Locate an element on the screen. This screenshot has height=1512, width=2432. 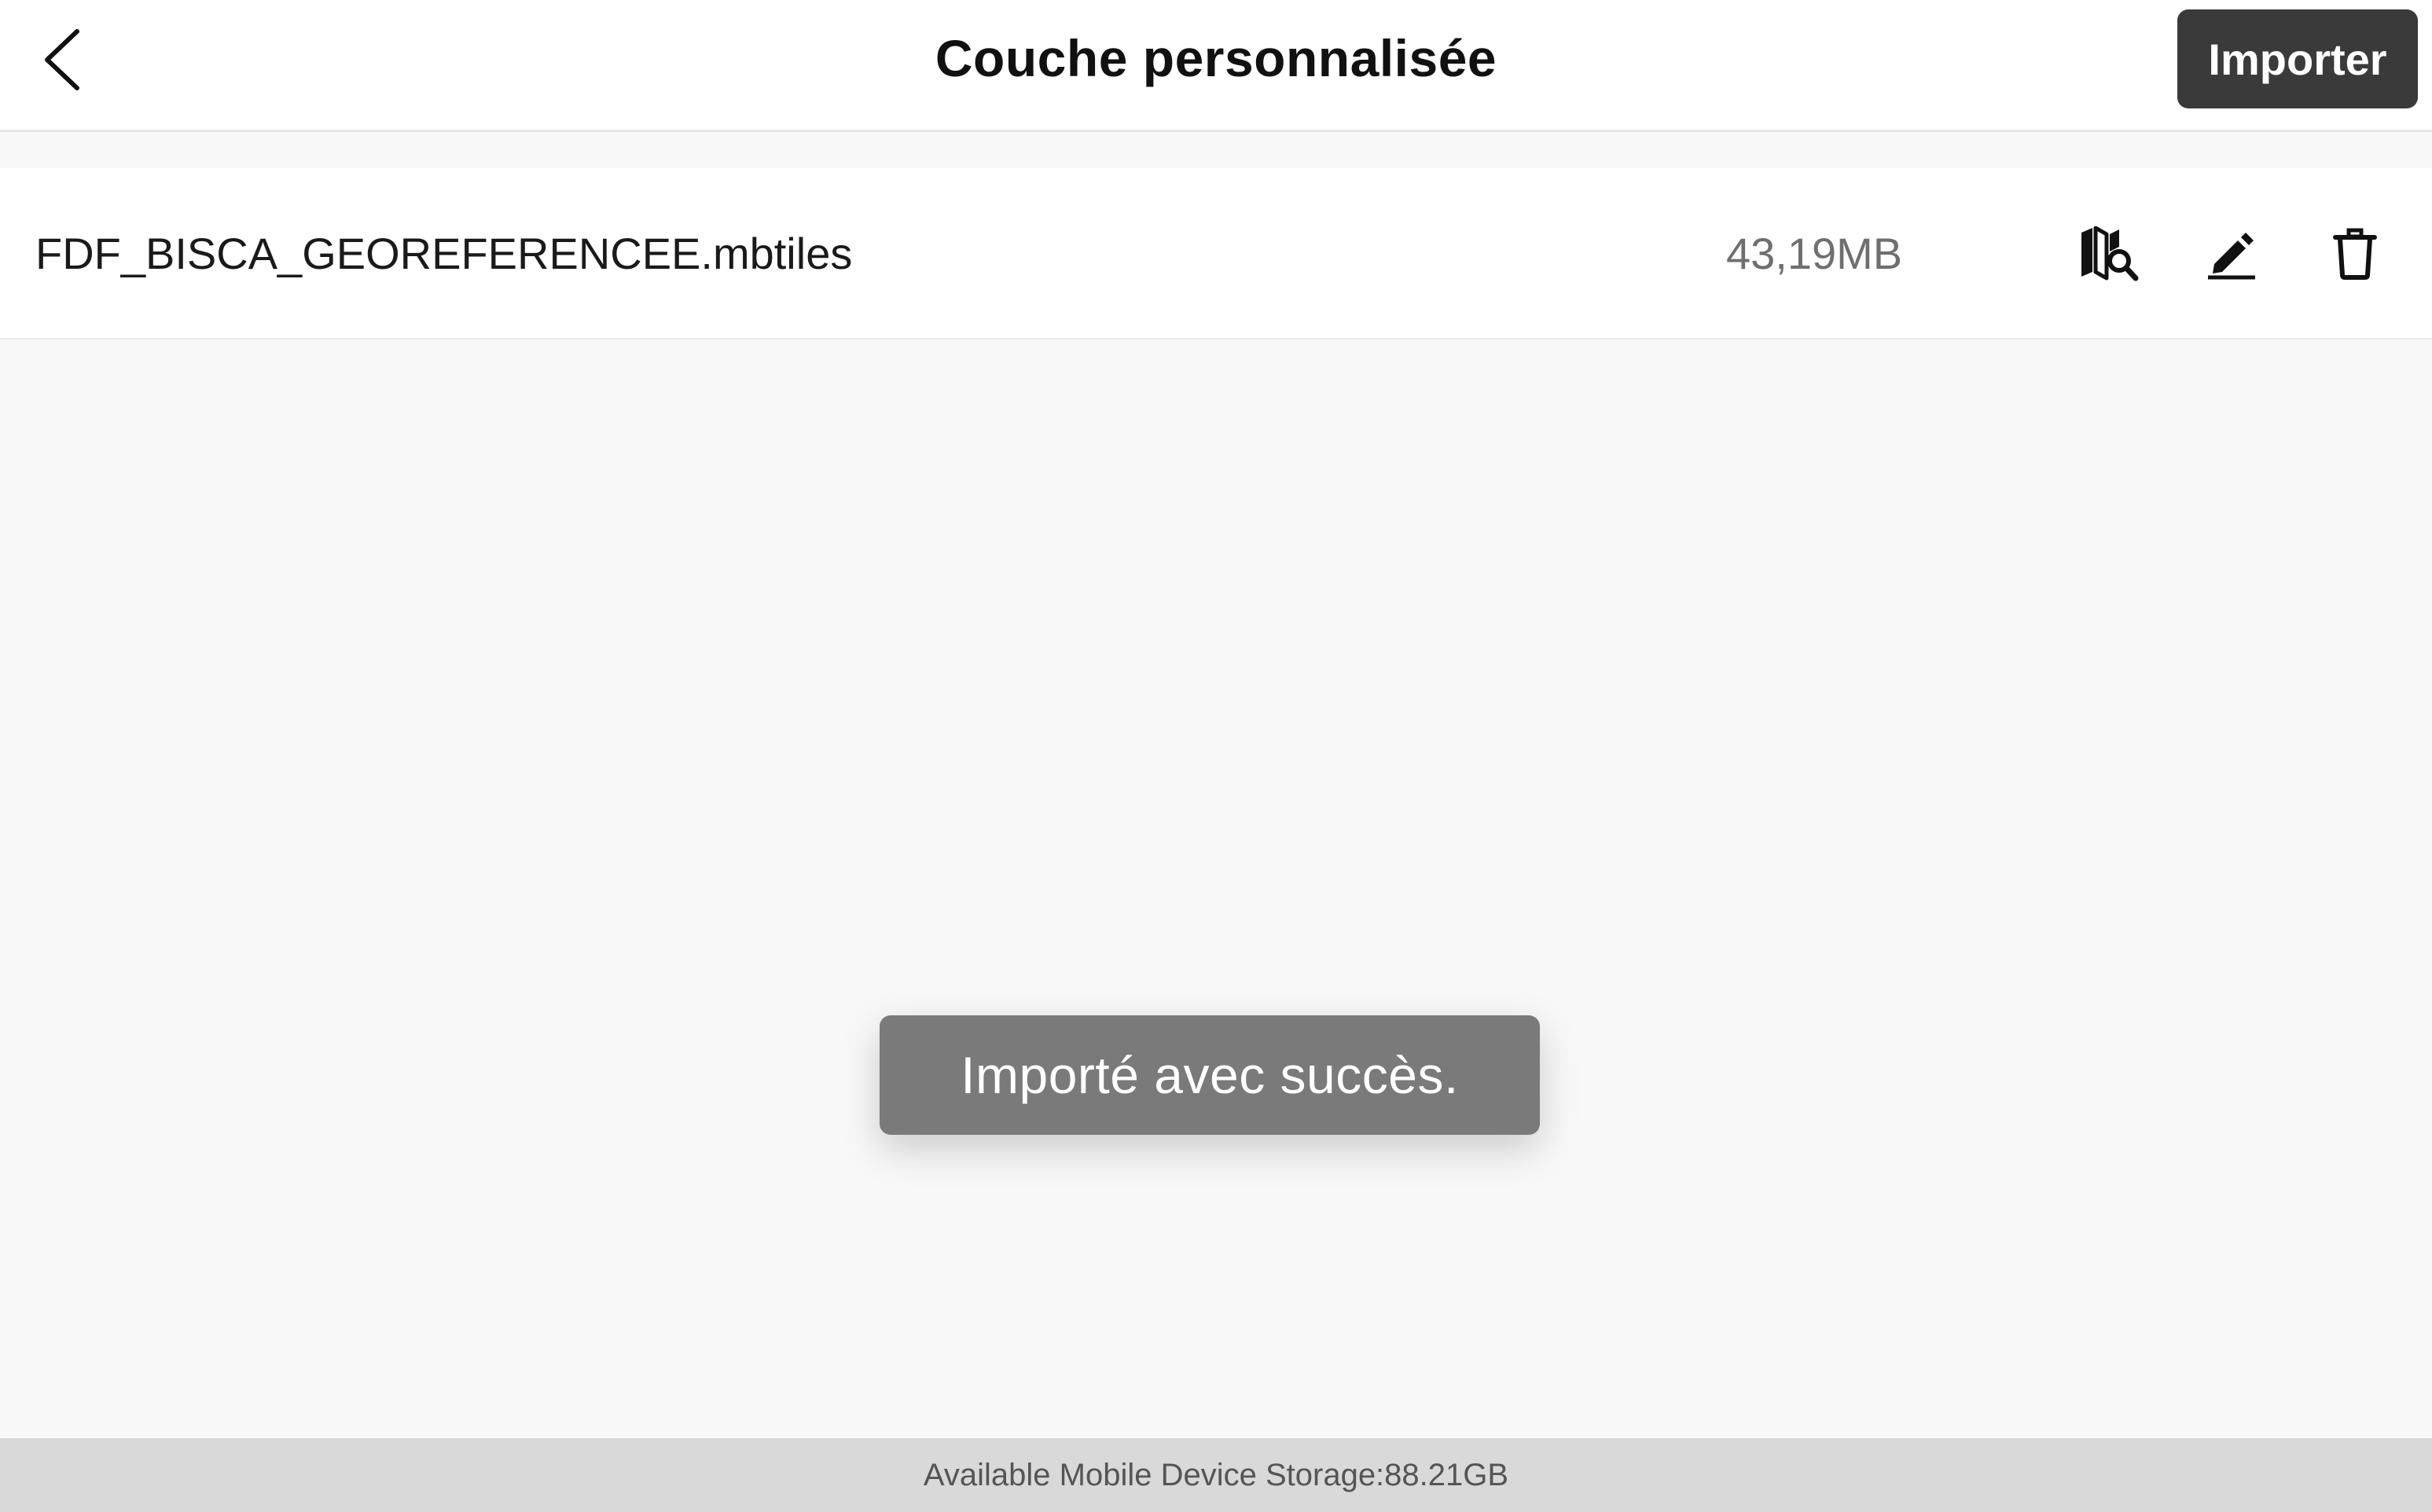
edit-button is located at coordinates (2232, 256).